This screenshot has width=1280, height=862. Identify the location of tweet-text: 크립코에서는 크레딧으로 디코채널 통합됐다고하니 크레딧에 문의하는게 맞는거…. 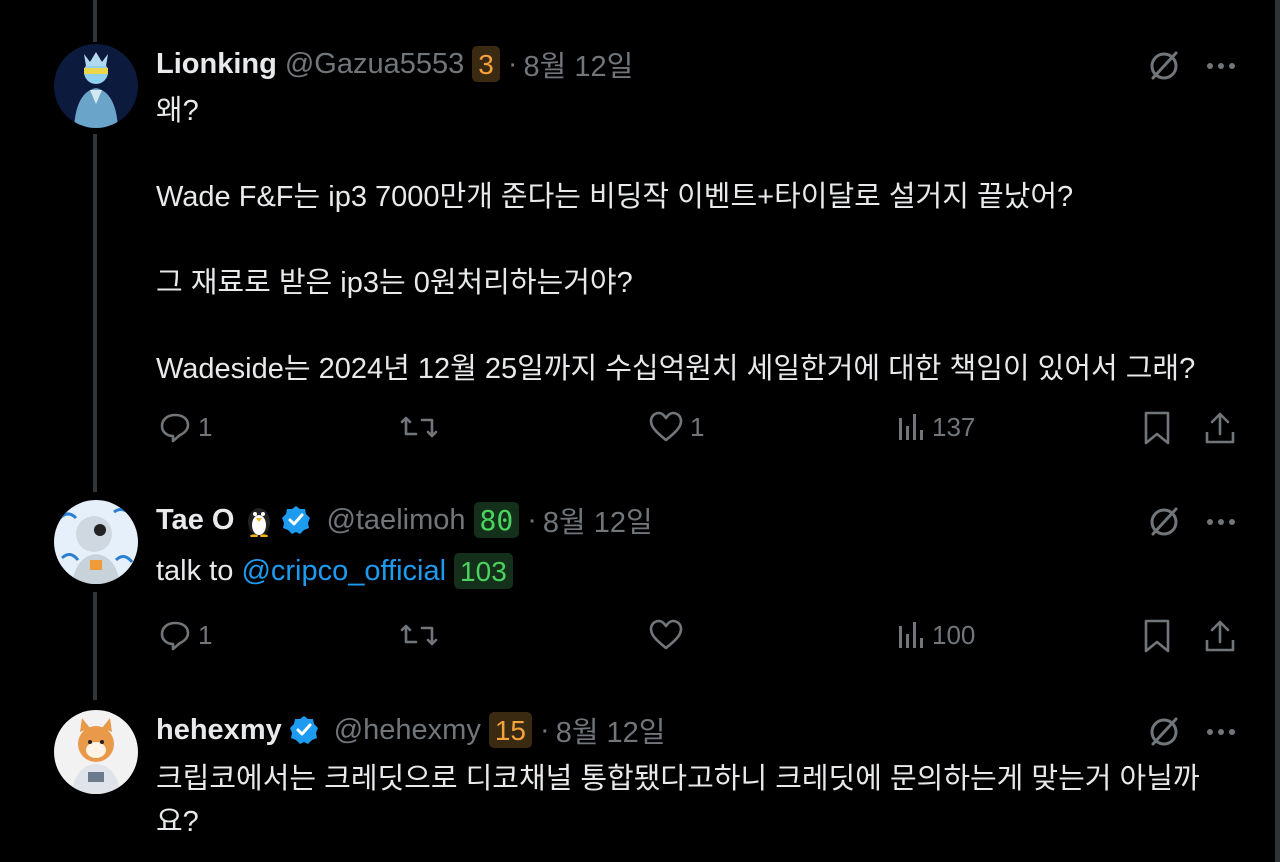
(678, 800).